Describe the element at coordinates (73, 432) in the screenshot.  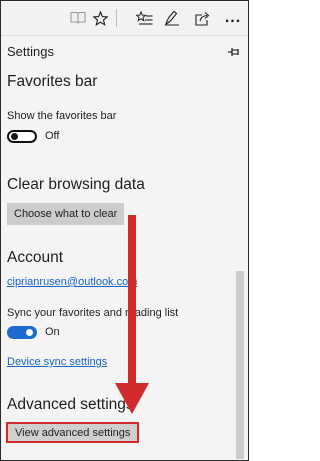
I see `view-advanced-settings-button: View advanced settings` at that location.